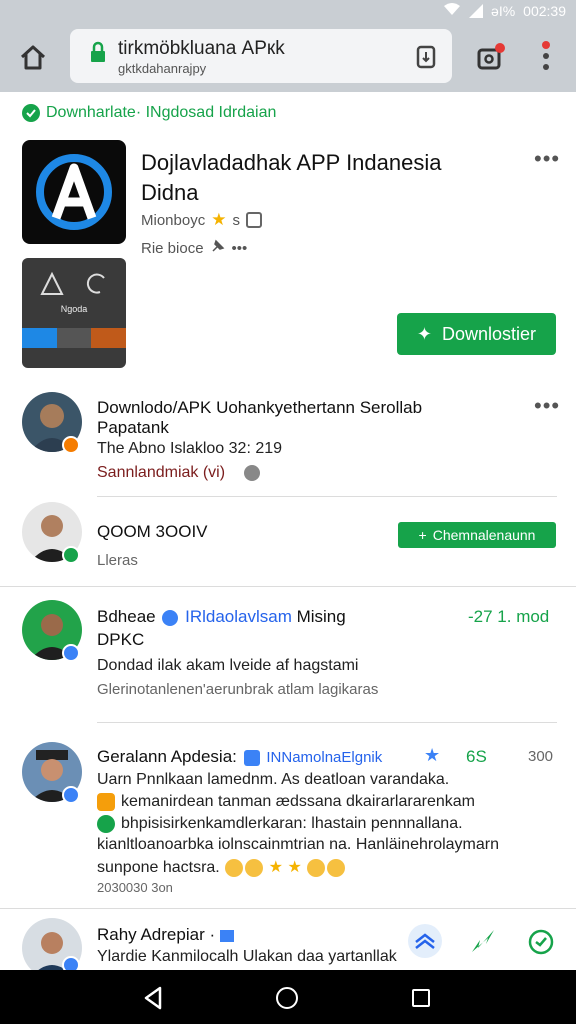  What do you see at coordinates (218, 248) in the screenshot?
I see `pin-icon` at bounding box center [218, 248].